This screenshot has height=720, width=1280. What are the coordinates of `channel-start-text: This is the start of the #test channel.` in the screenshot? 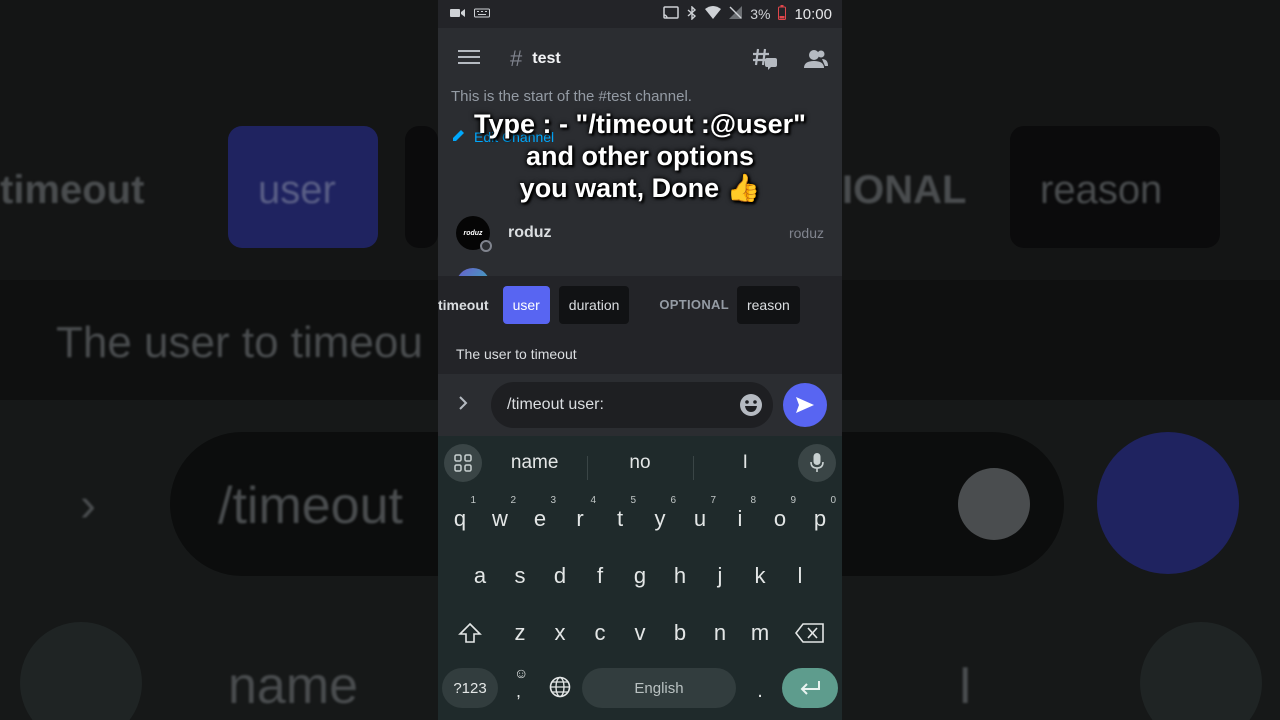 It's located at (571, 96).